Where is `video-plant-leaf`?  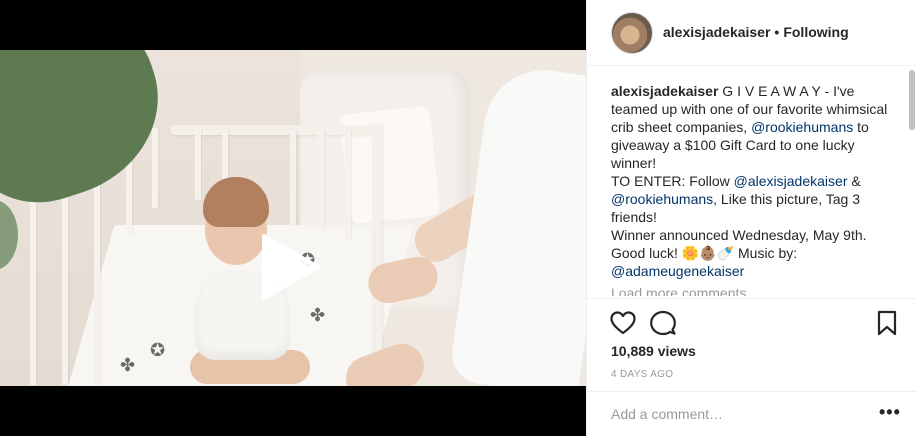
video-plant-leaf is located at coordinates (9, 235).